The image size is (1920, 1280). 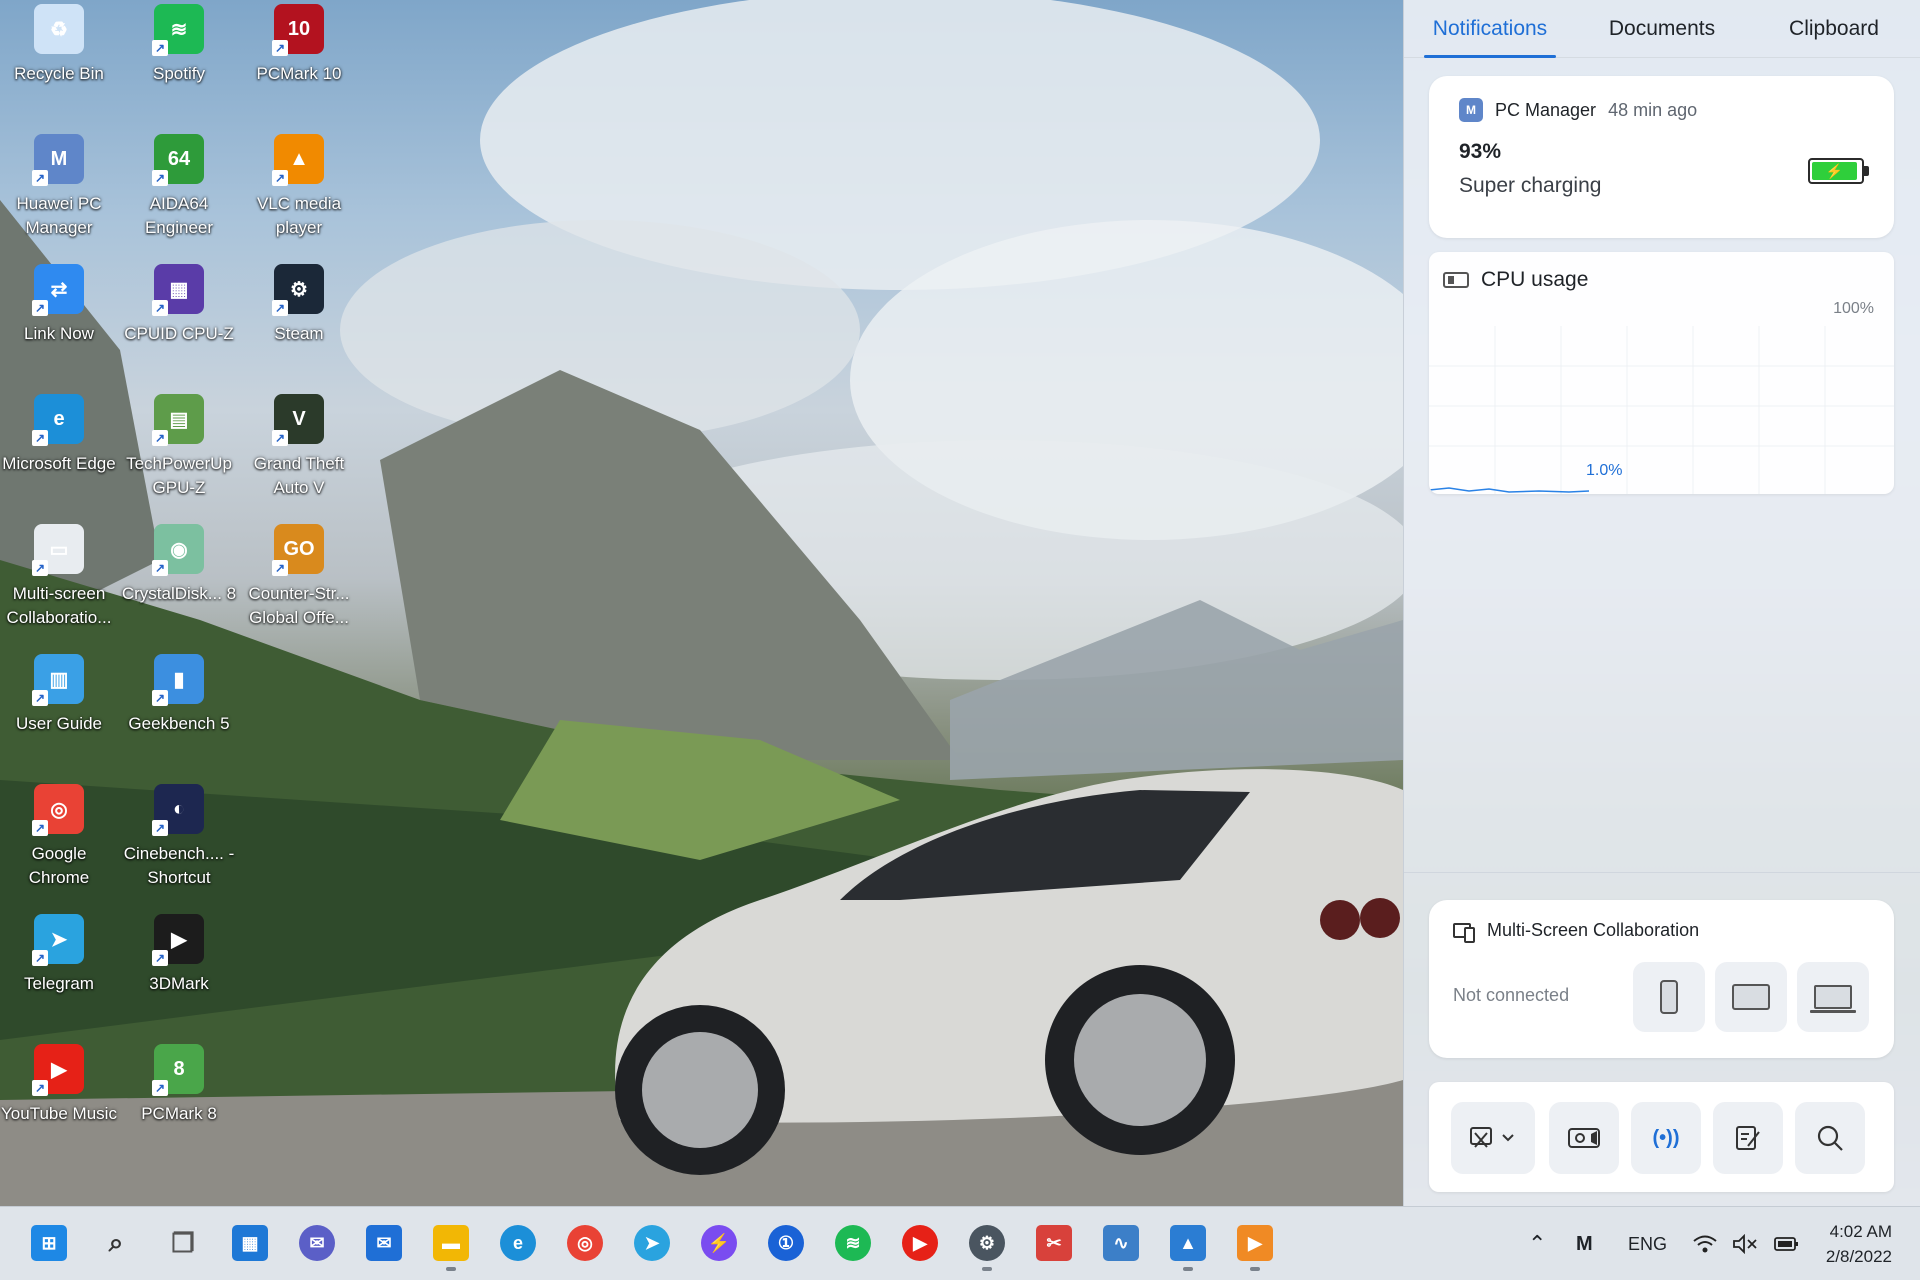 What do you see at coordinates (1751, 997) in the screenshot?
I see `connect-tablet-button` at bounding box center [1751, 997].